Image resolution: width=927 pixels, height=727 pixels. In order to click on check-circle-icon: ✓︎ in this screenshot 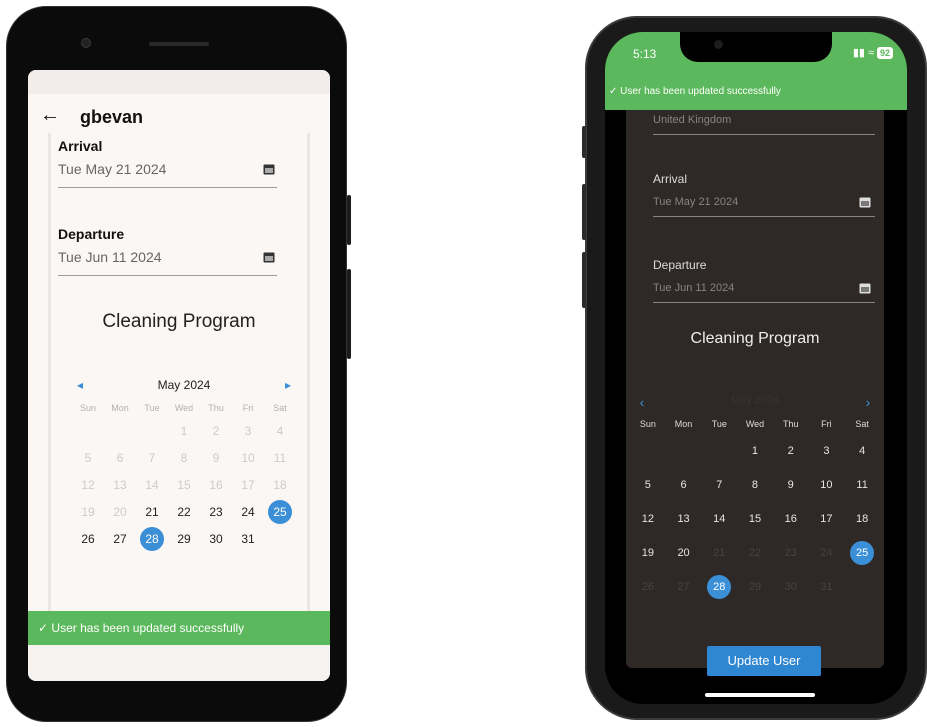, I will do `click(613, 91)`.